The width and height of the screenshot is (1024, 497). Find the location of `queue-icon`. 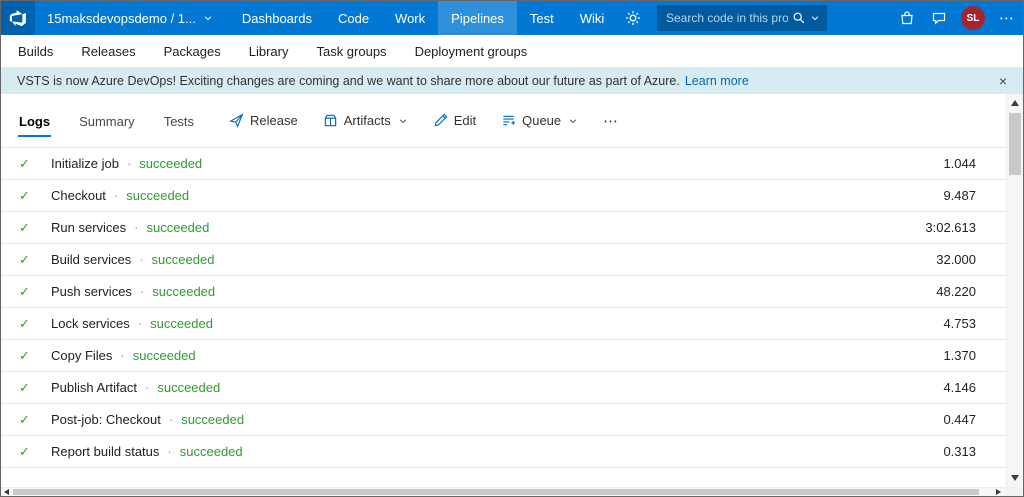

queue-icon is located at coordinates (508, 120).